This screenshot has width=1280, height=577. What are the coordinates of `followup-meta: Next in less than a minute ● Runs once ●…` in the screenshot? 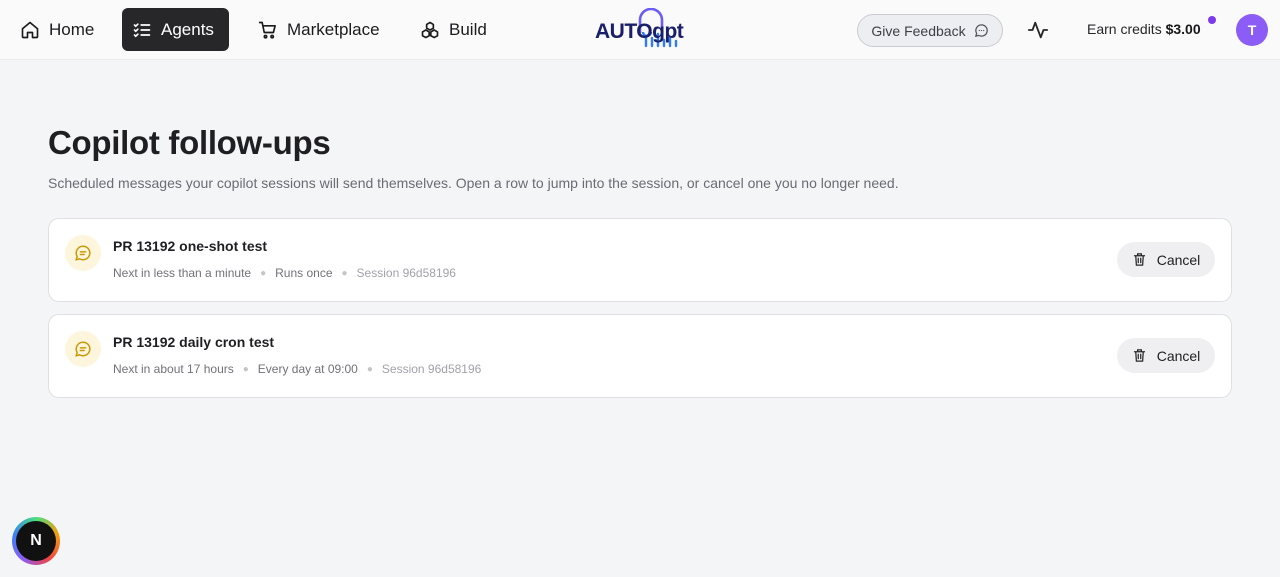 It's located at (284, 273).